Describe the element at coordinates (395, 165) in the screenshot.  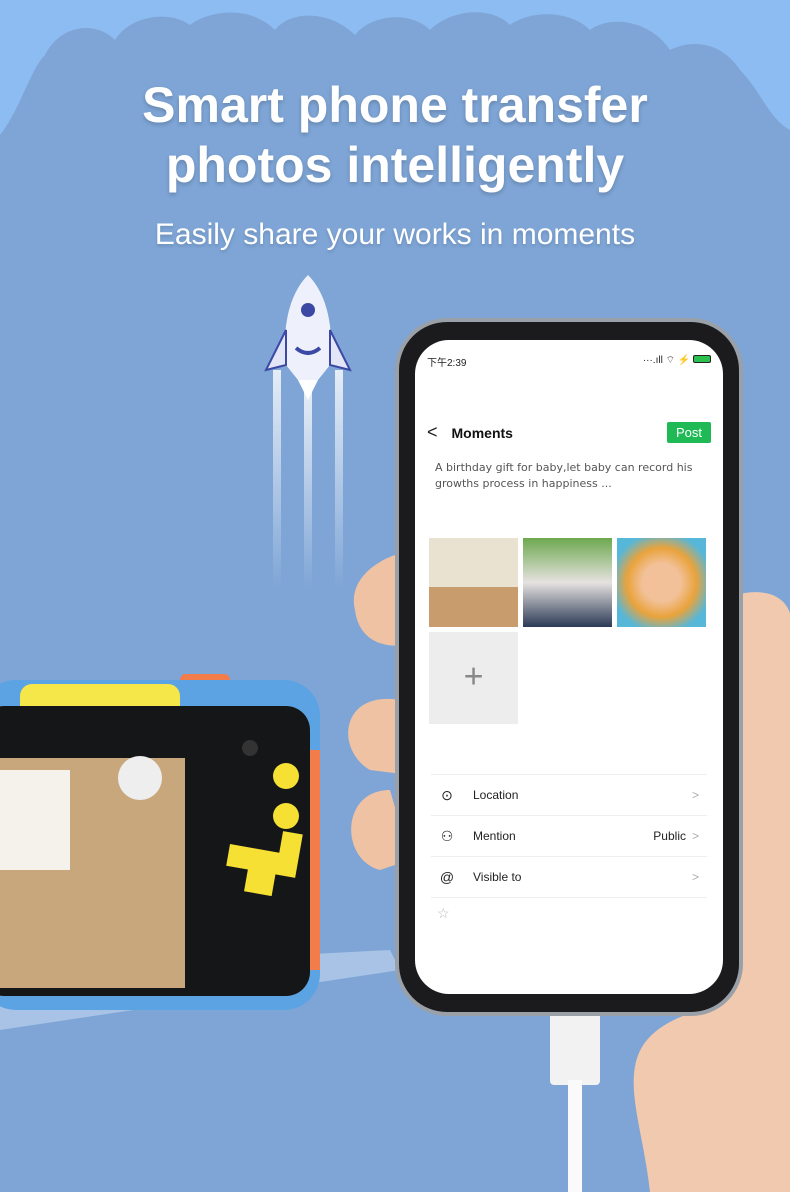
I see `headline-line-2: photos intelligently` at that location.